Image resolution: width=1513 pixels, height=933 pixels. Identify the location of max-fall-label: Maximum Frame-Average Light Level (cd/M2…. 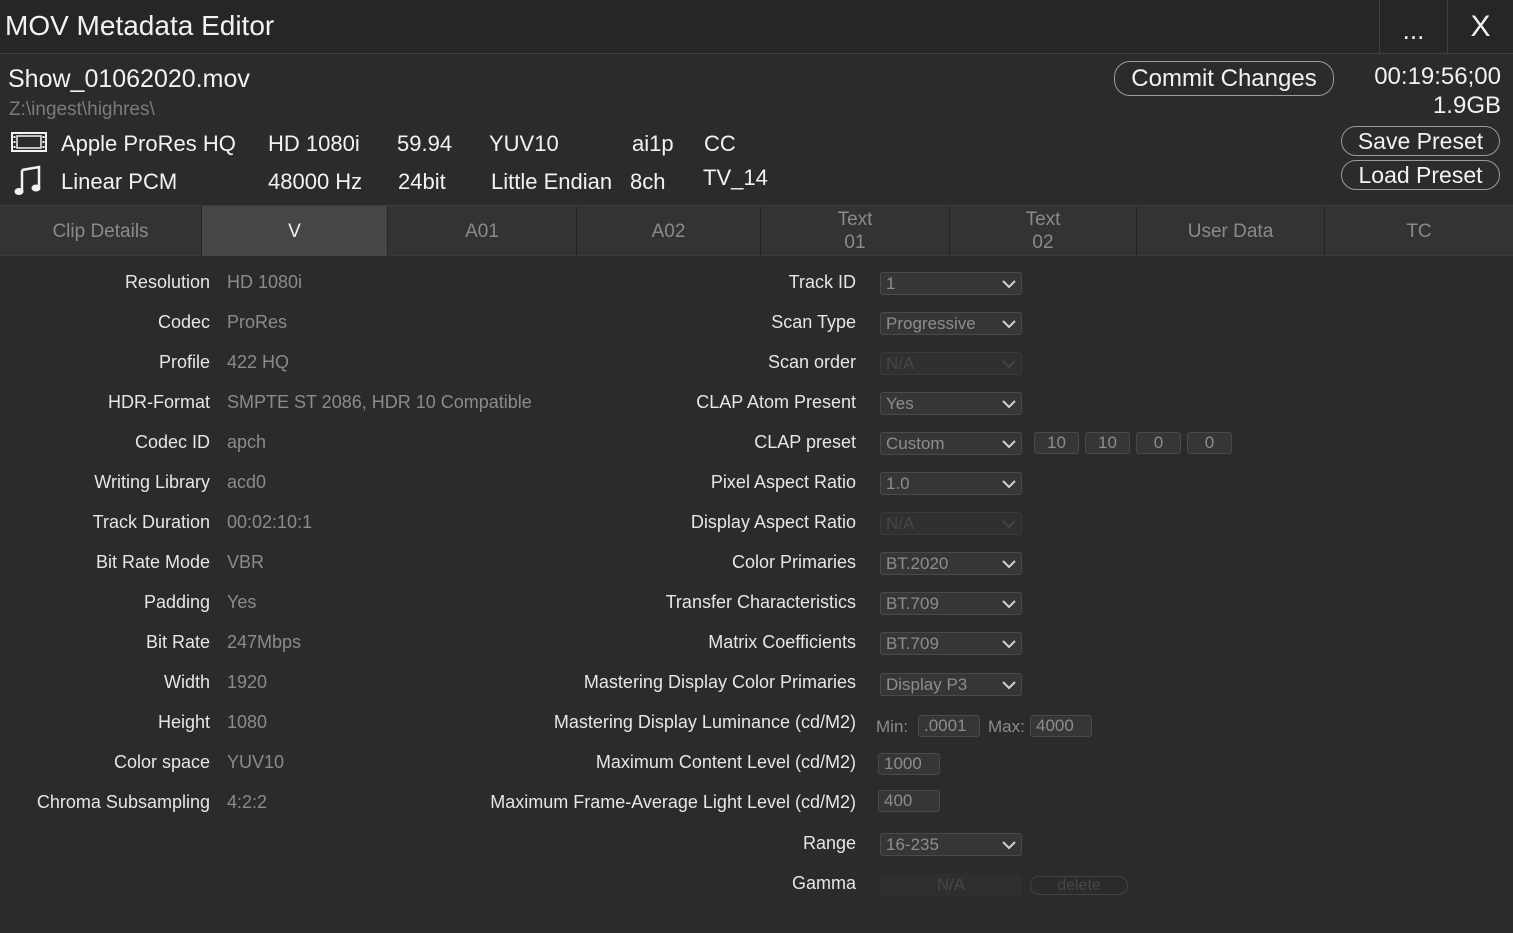
(673, 802).